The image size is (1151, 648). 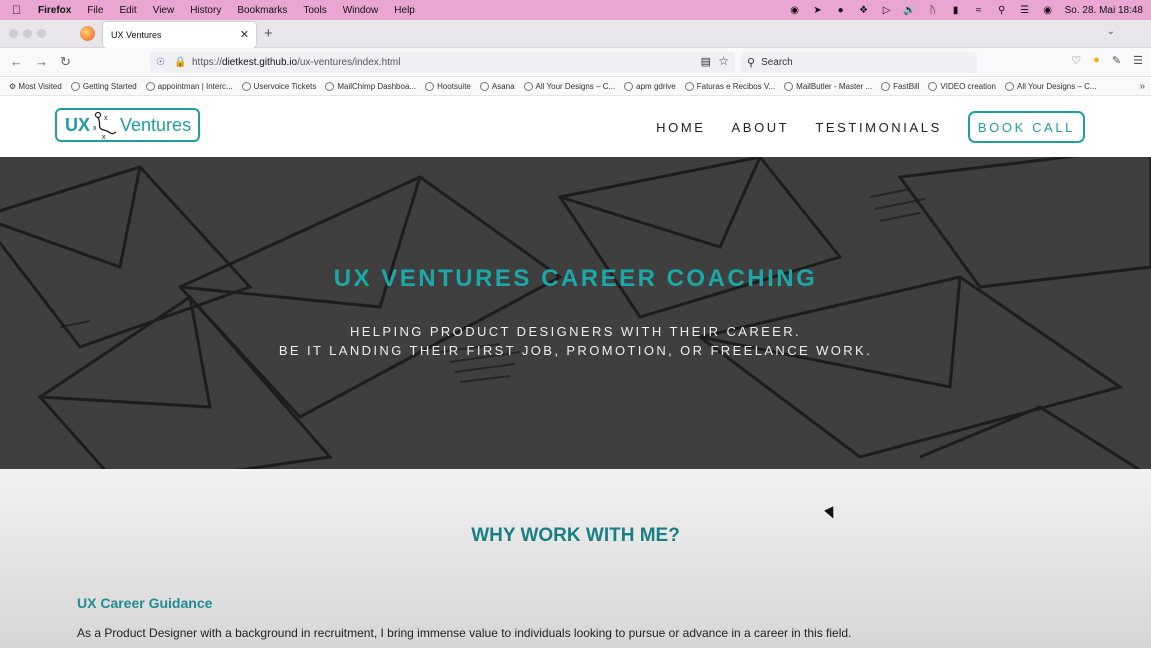 I want to click on menu-tools: Tools, so click(x=314, y=10).